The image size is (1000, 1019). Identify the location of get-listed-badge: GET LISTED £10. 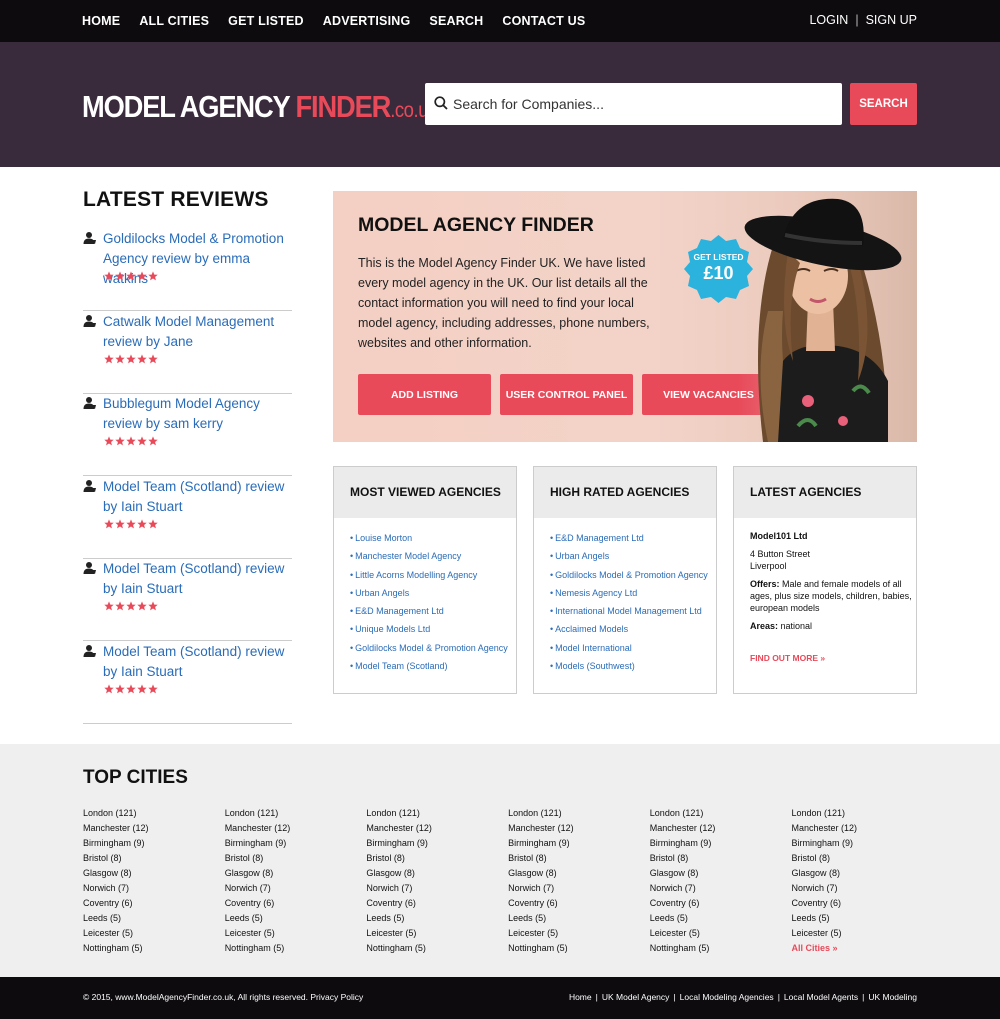
(718, 268).